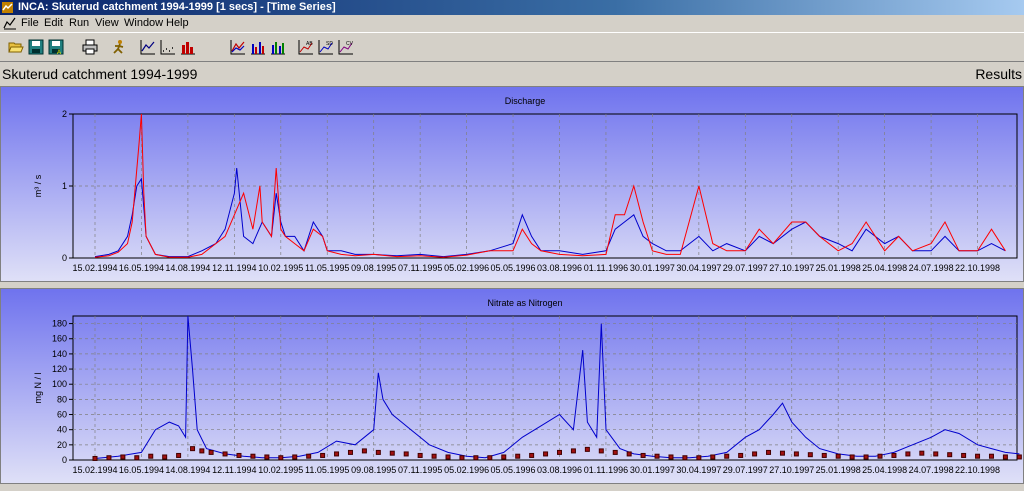 This screenshot has width=1024, height=491. I want to click on x-tick-label: 22.10.1998, so click(977, 470).